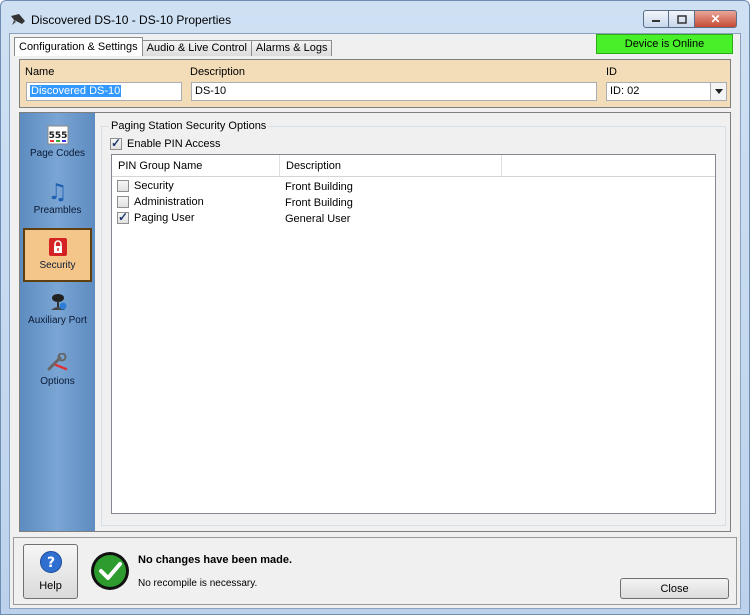  Describe the element at coordinates (196, 48) in the screenshot. I see `tab-audio-live-control: Audio & Live Control` at that location.